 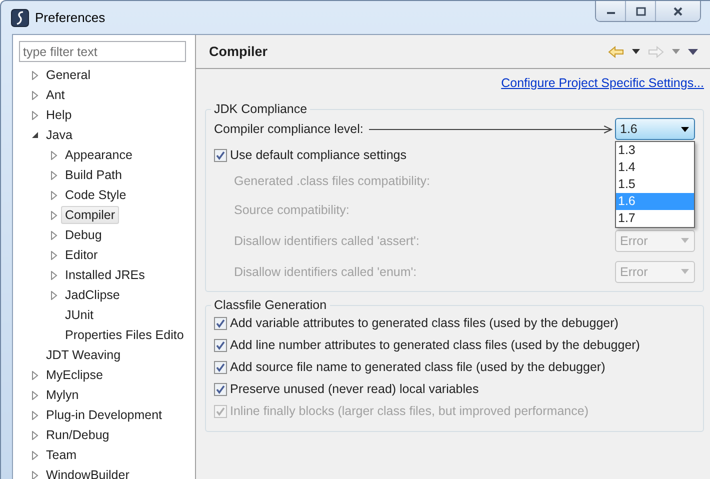 I want to click on close-icon, so click(x=678, y=11).